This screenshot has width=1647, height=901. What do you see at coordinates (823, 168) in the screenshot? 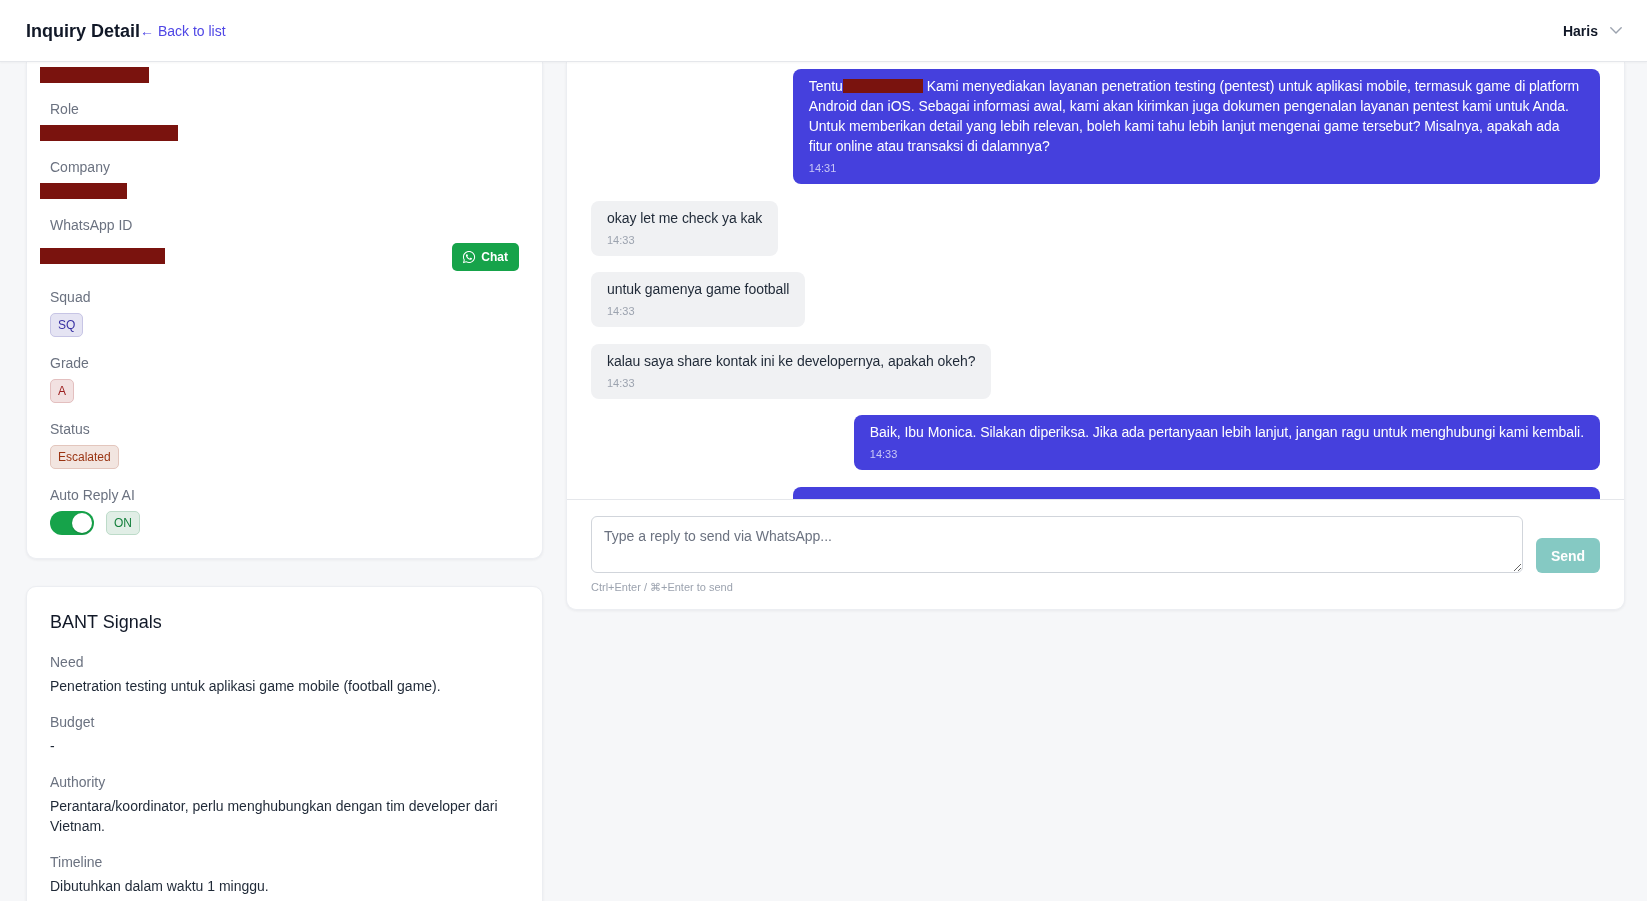
I see `message-time: 14:31` at bounding box center [823, 168].